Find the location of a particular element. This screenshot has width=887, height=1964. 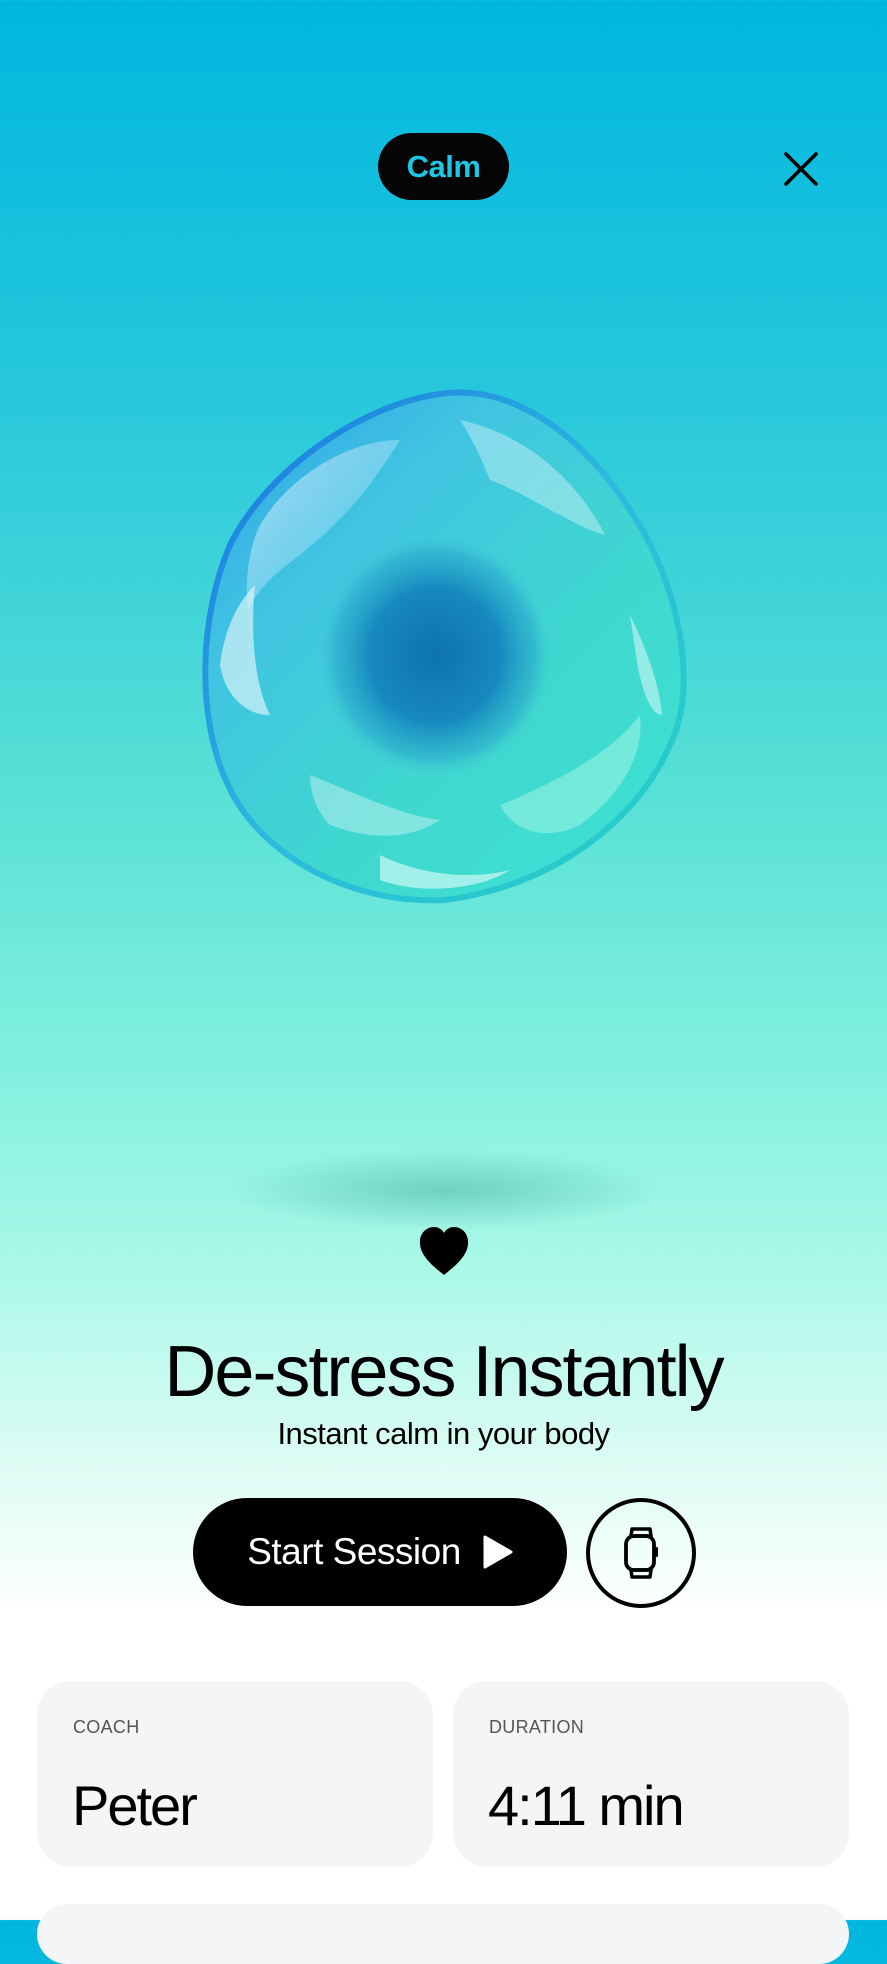

heart-icon is located at coordinates (444, 1251).